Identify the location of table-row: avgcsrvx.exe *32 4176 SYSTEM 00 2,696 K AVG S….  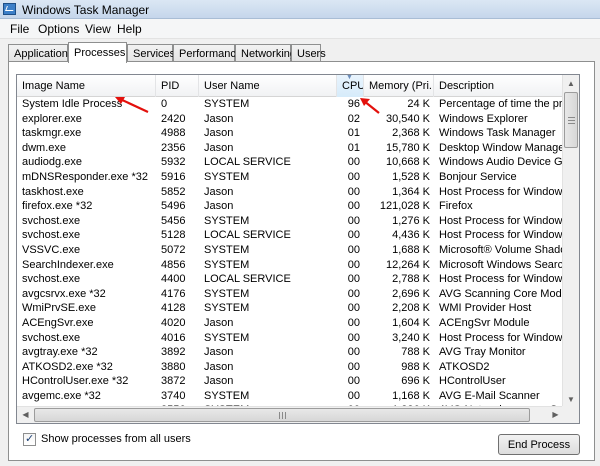
(290, 294).